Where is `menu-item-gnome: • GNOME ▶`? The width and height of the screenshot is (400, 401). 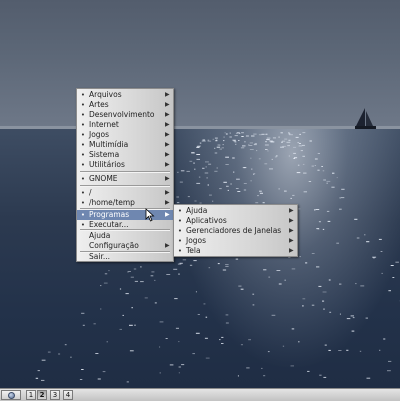 menu-item-gnome: • GNOME ▶ is located at coordinates (125, 179).